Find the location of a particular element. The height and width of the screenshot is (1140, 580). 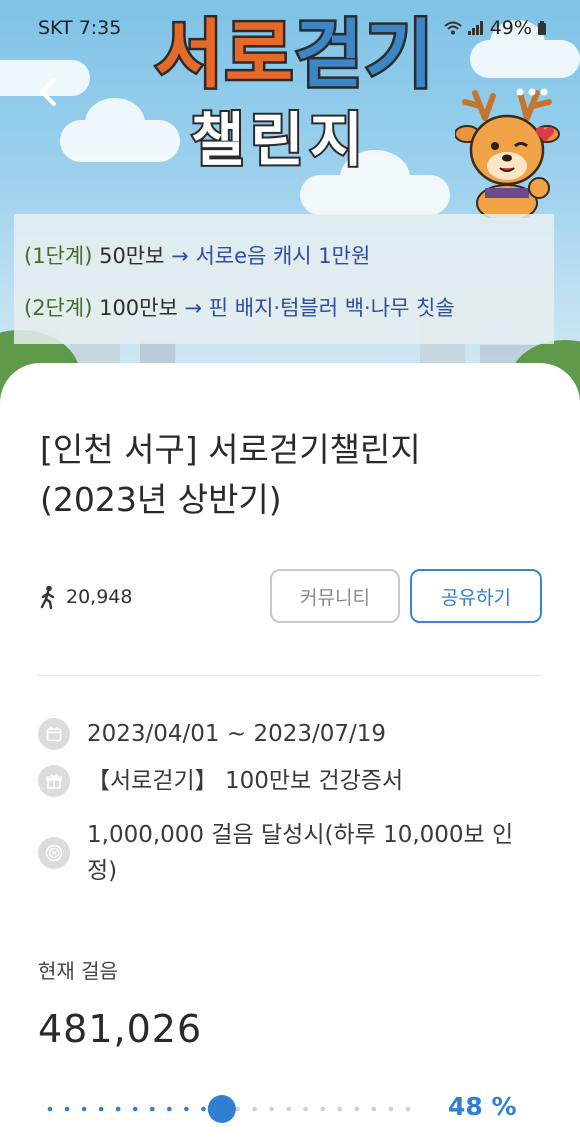

step-goal: 50만보 is located at coordinates (132, 256).